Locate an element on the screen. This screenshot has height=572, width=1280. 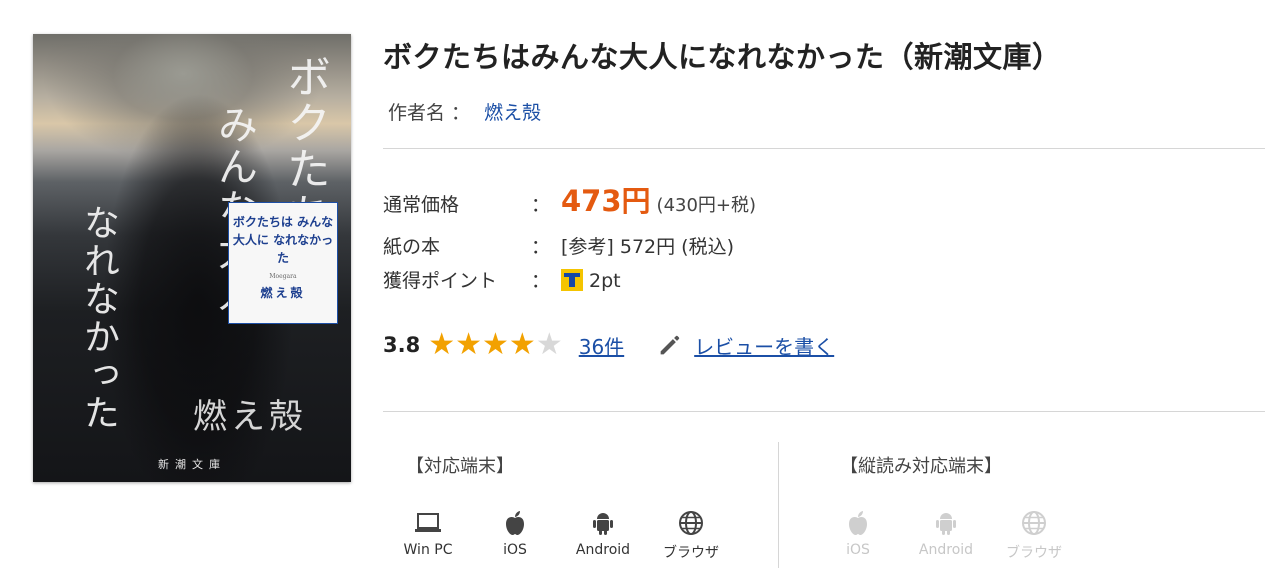
device-android: Android is located at coordinates (603, 532).